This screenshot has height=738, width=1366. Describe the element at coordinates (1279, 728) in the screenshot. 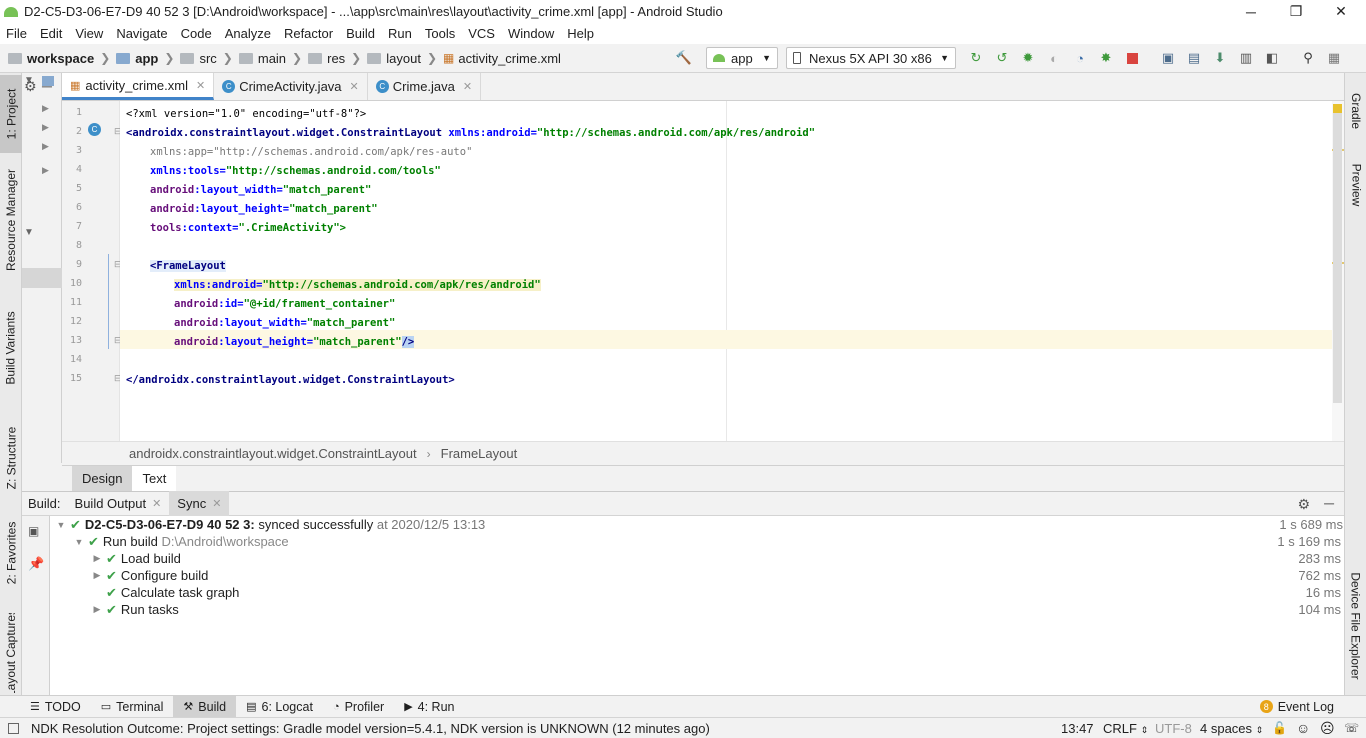

I see `lock-icon: 🔓` at that location.